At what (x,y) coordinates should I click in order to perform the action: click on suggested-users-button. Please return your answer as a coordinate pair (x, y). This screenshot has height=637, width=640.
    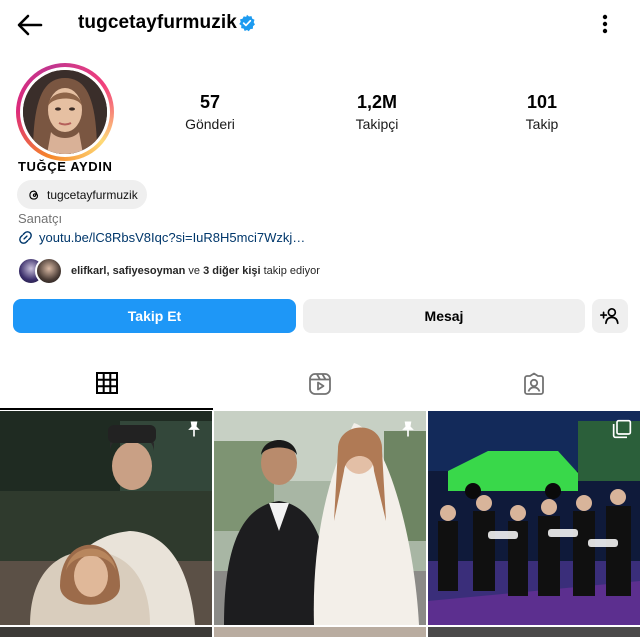
    Looking at the image, I should click on (610, 316).